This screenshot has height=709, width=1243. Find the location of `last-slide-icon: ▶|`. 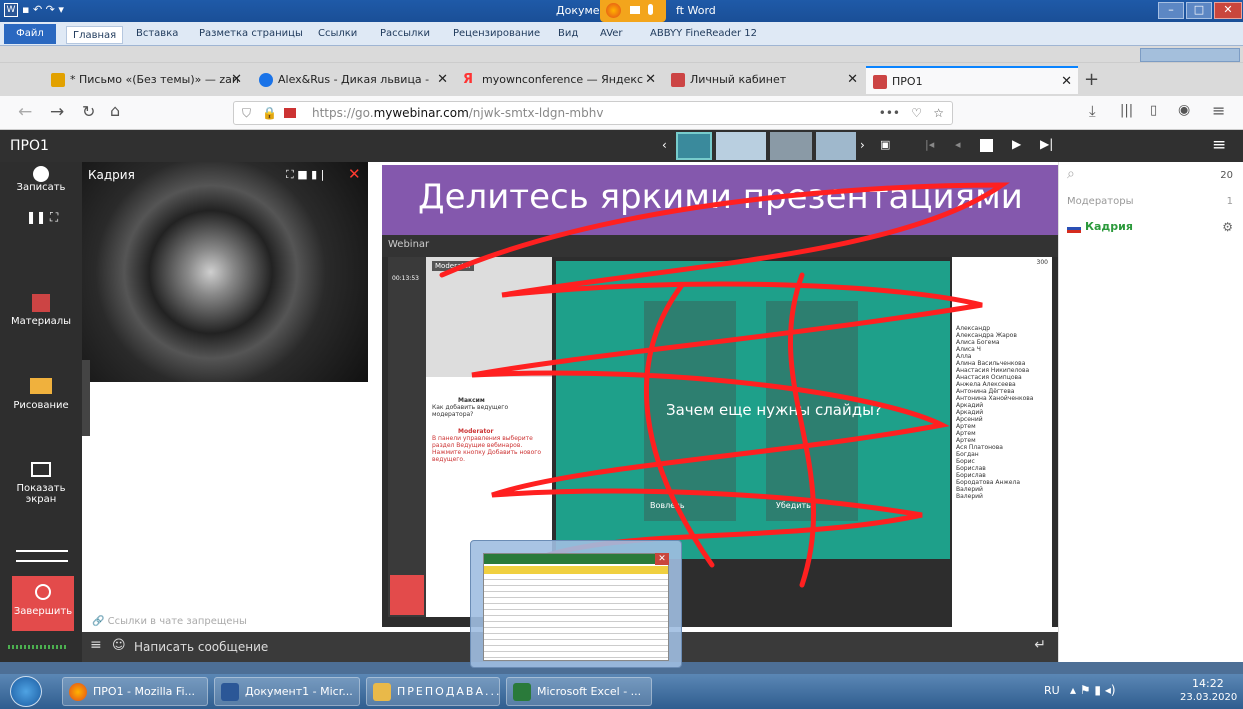

last-slide-icon: ▶| is located at coordinates (1046, 144).